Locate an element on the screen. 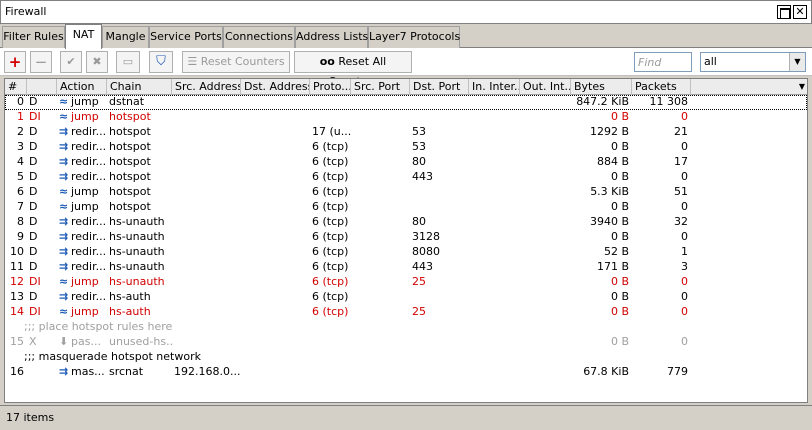 The height and width of the screenshot is (430, 812). item-count: 17 items is located at coordinates (30, 417).